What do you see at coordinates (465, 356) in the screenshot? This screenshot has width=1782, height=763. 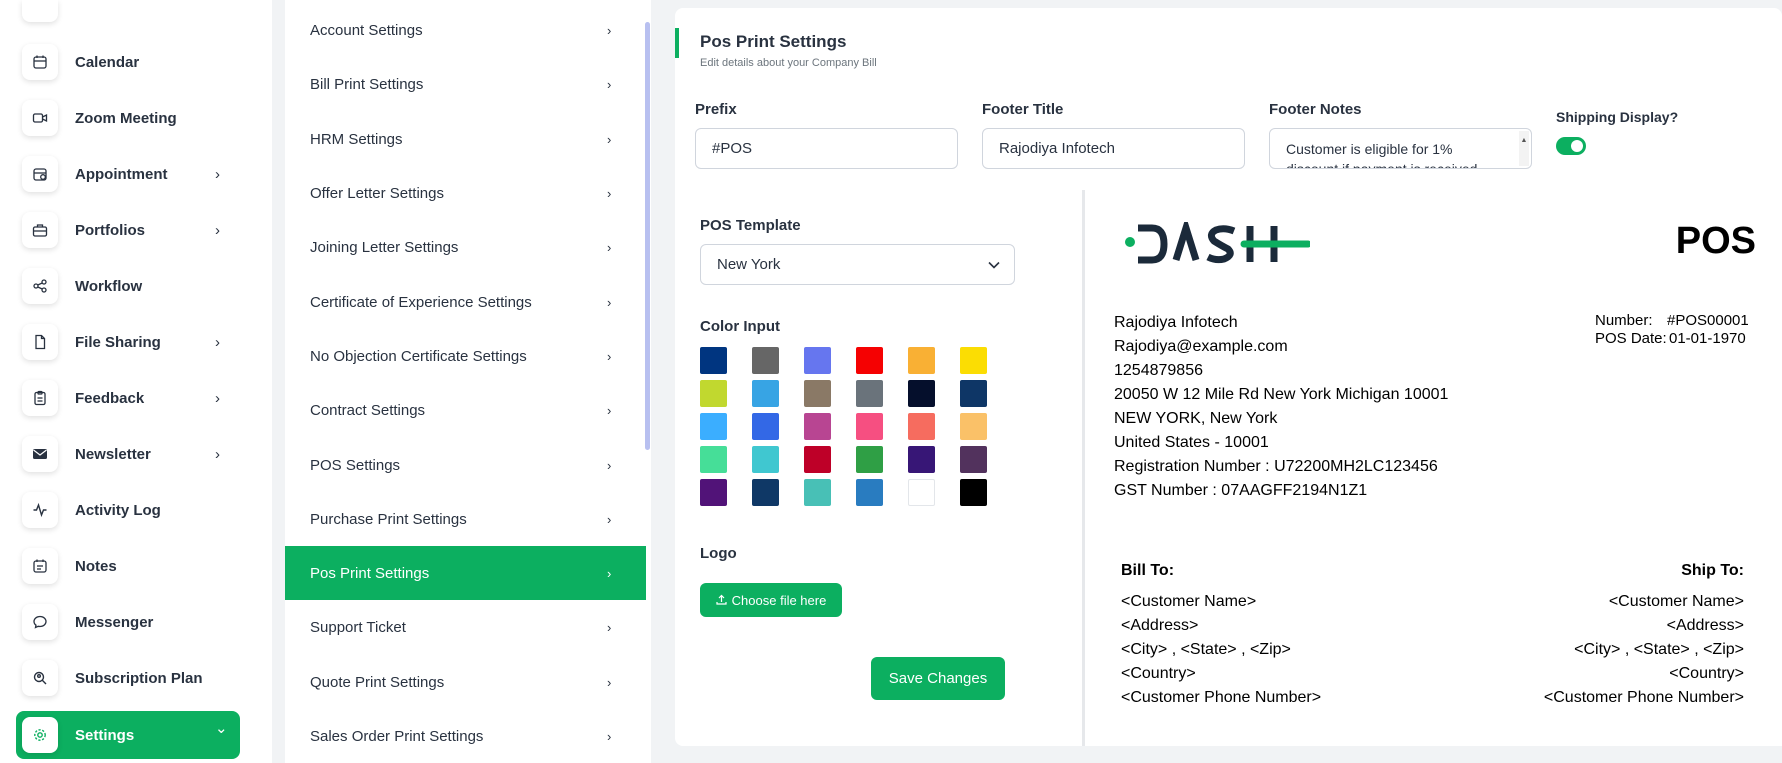 I see `menu-item-noc-settings: No Objection Certificate Settings ›` at bounding box center [465, 356].